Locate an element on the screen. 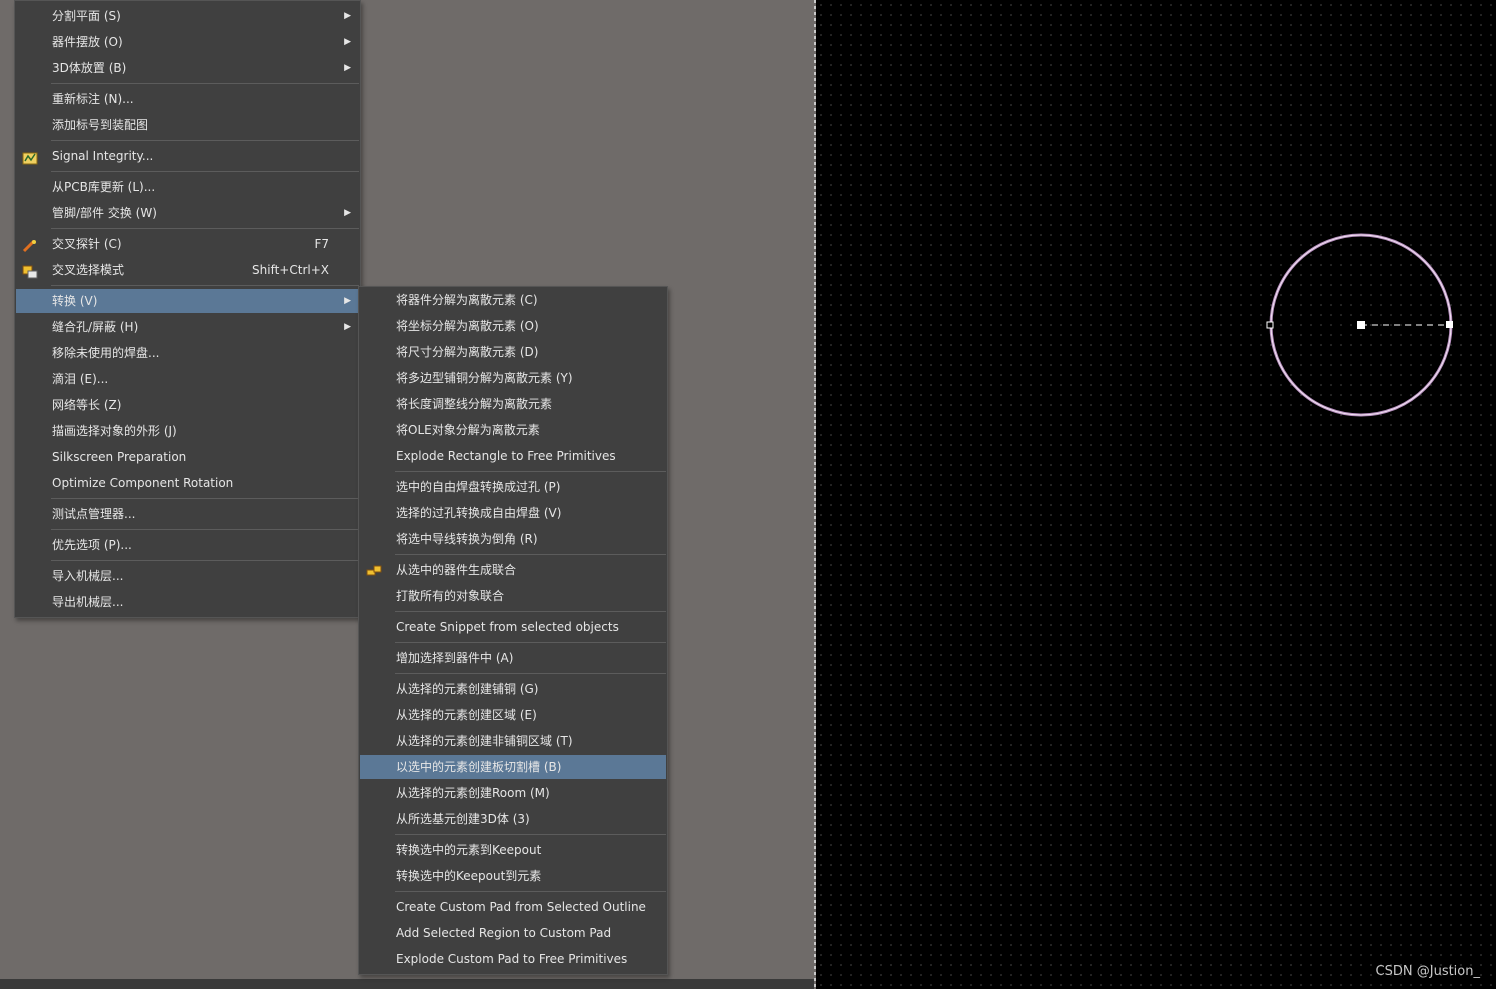 The image size is (1496, 989). menu-item-label: 将多边型铺铜分解为离散元素 (Y) is located at coordinates (484, 378).